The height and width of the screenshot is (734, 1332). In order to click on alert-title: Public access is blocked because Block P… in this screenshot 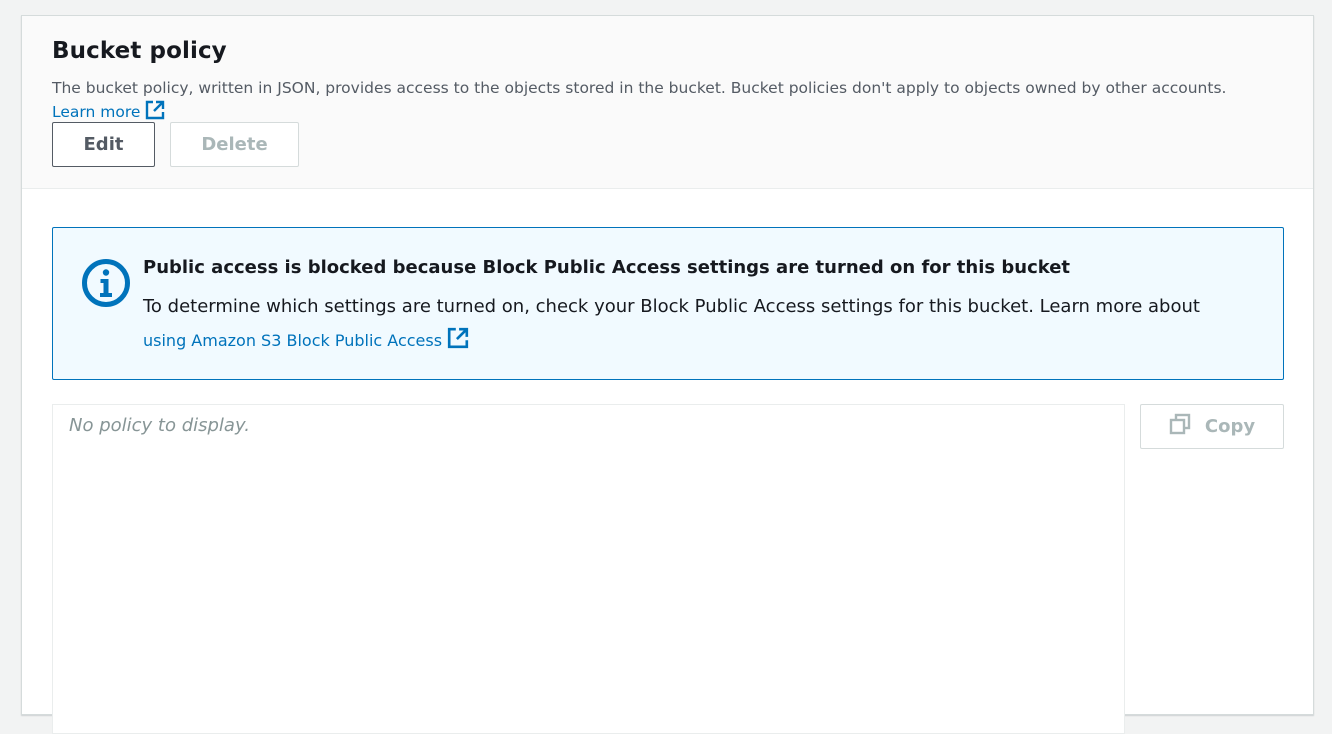, I will do `click(607, 267)`.